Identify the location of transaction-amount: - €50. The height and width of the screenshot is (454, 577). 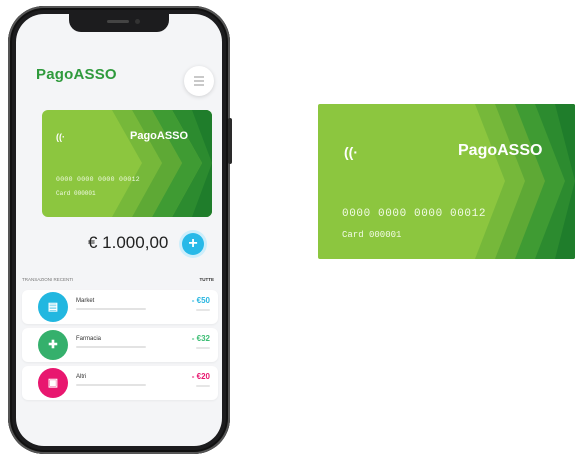
(200, 300).